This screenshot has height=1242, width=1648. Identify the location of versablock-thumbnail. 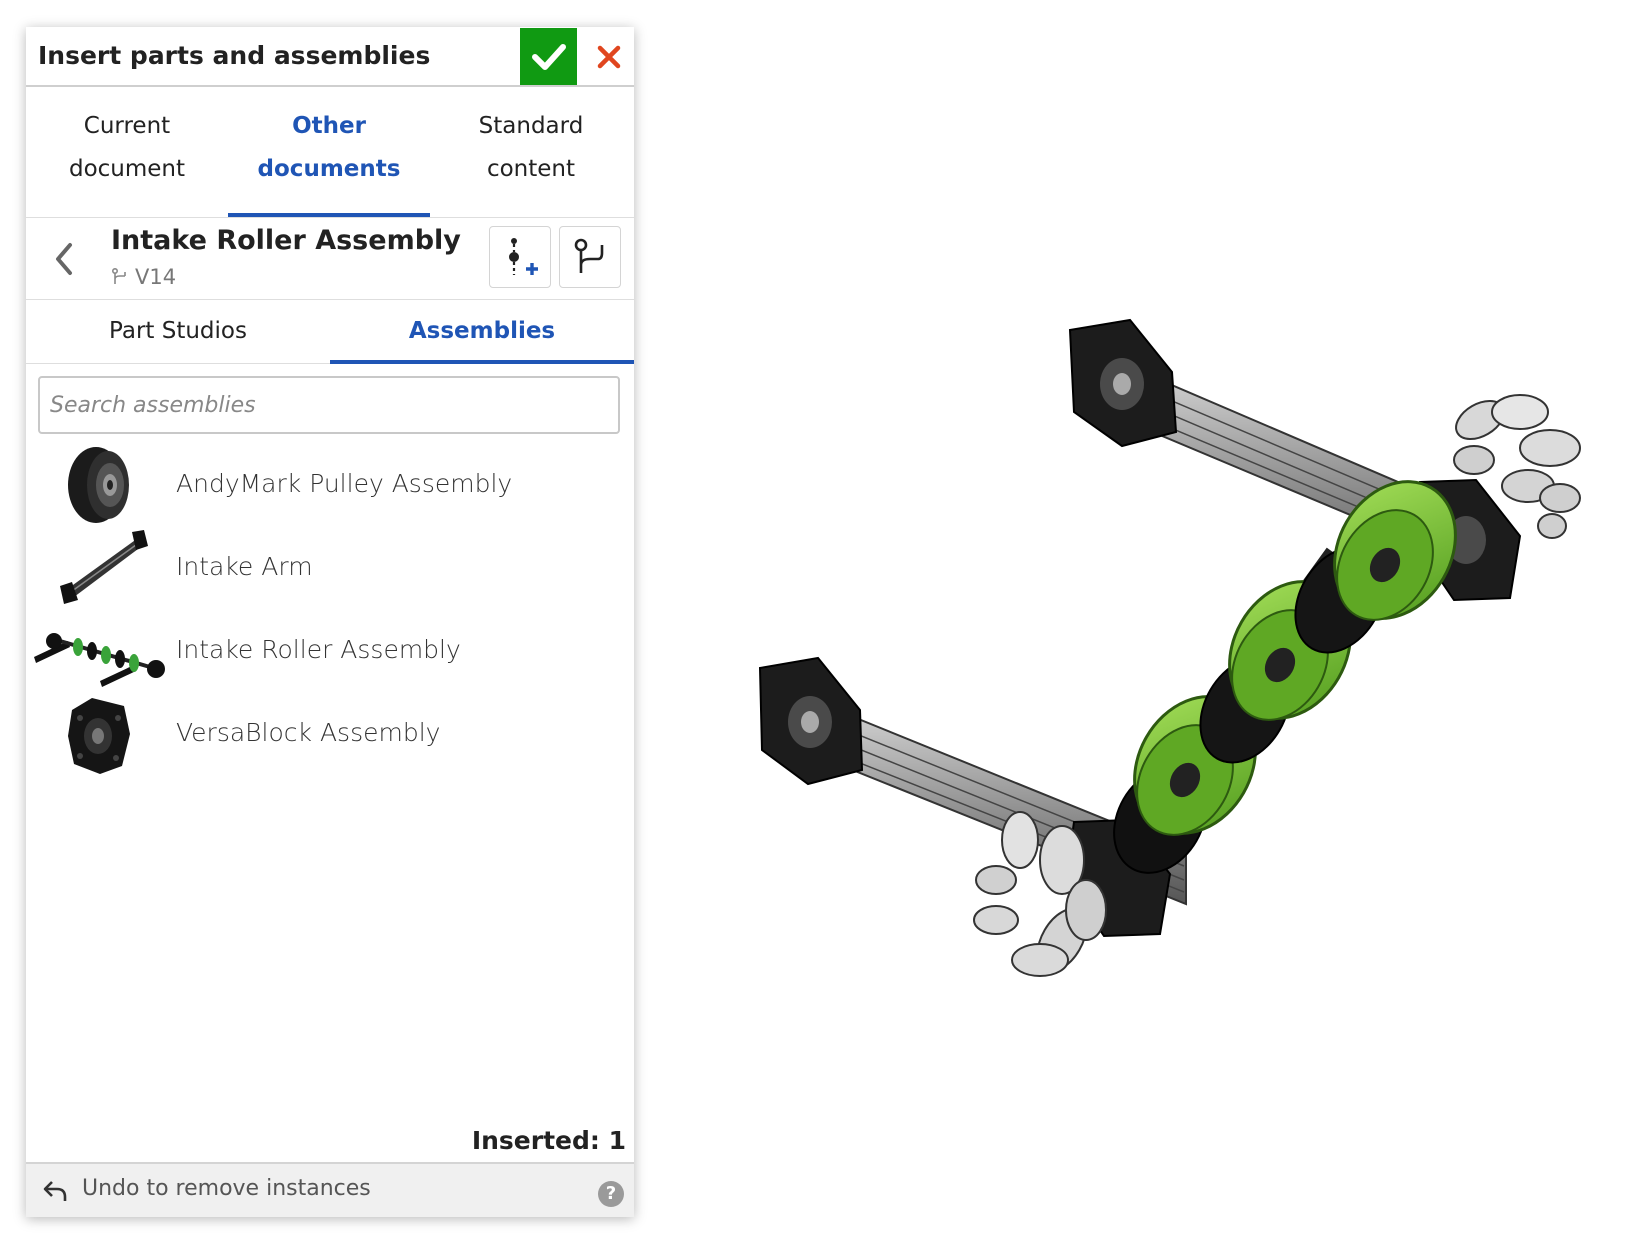
(99, 736).